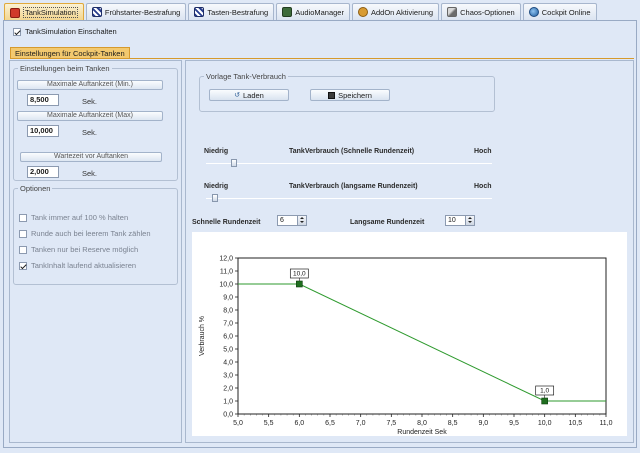 This screenshot has width=640, height=453. Describe the element at coordinates (15, 12) in the screenshot. I see `fuel-icon` at that location.